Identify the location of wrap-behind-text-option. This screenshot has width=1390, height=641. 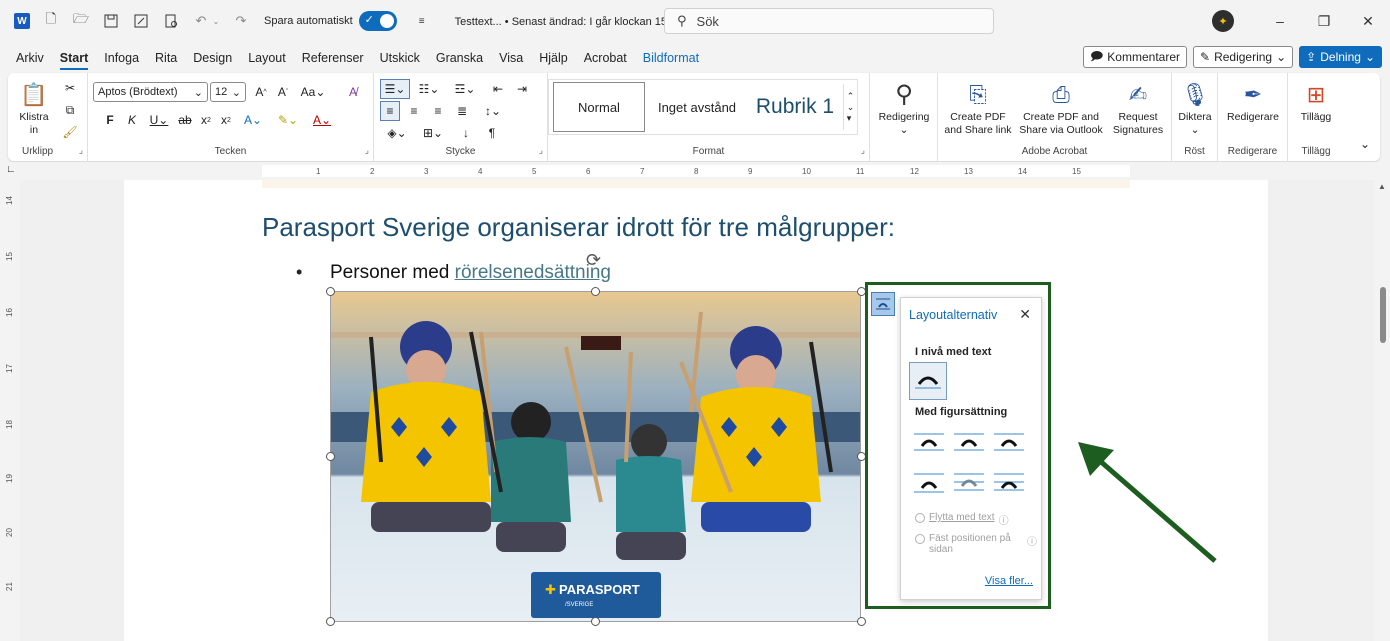
(969, 482).